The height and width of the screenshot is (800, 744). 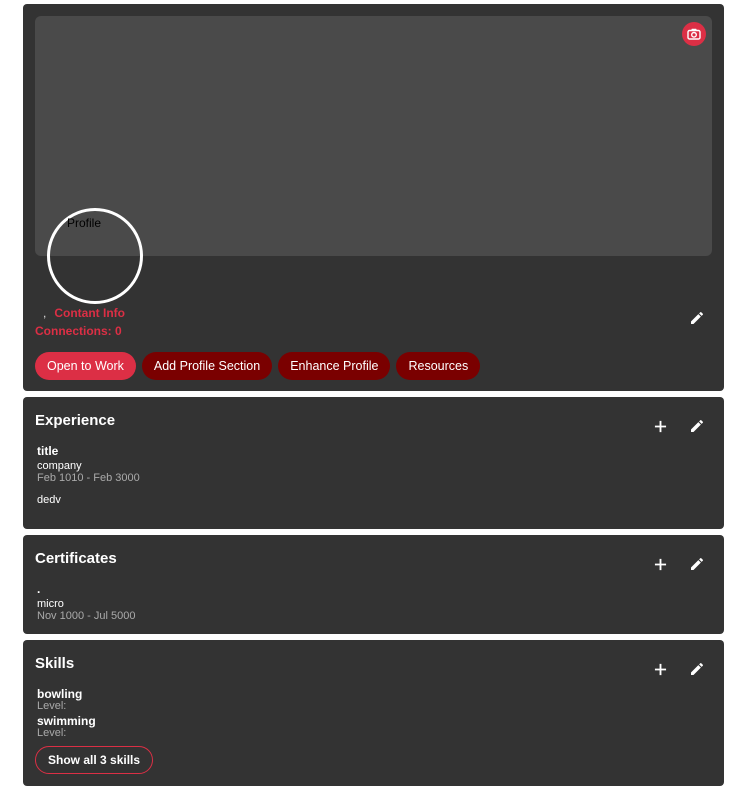 What do you see at coordinates (694, 34) in the screenshot?
I see `camera-icon` at bounding box center [694, 34].